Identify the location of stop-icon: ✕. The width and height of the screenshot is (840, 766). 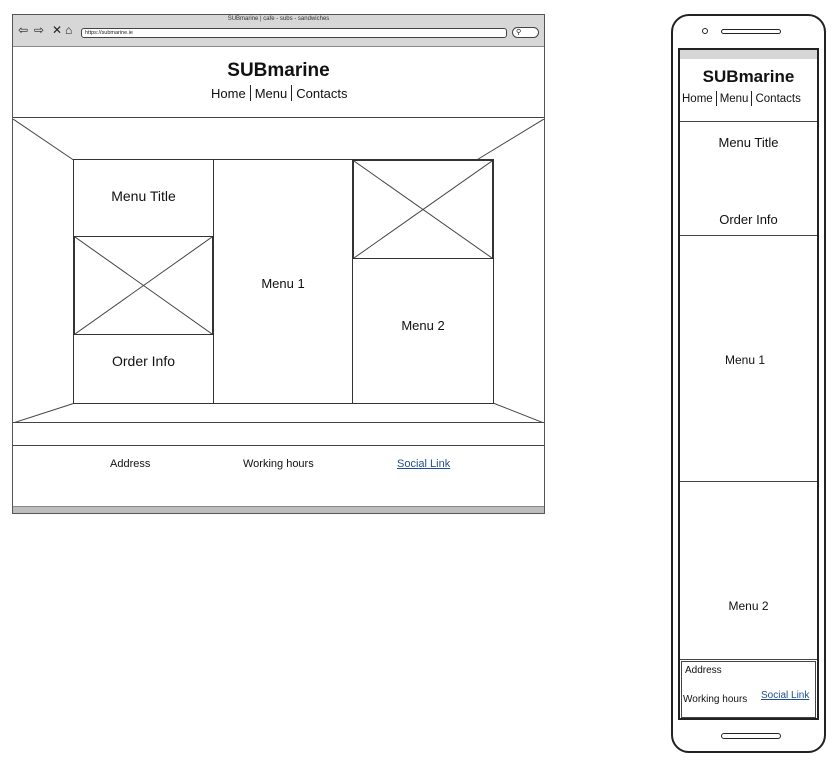
(57, 30).